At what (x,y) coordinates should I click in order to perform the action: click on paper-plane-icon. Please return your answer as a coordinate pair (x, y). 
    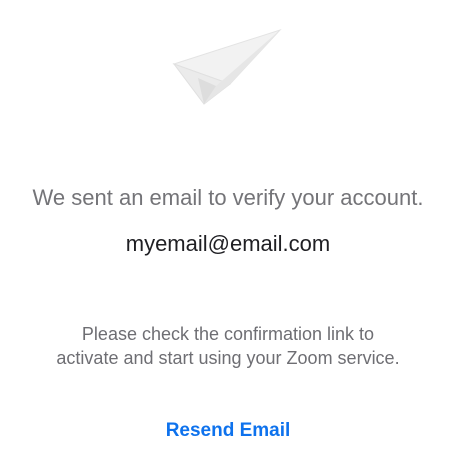
    Looking at the image, I should click on (226, 69).